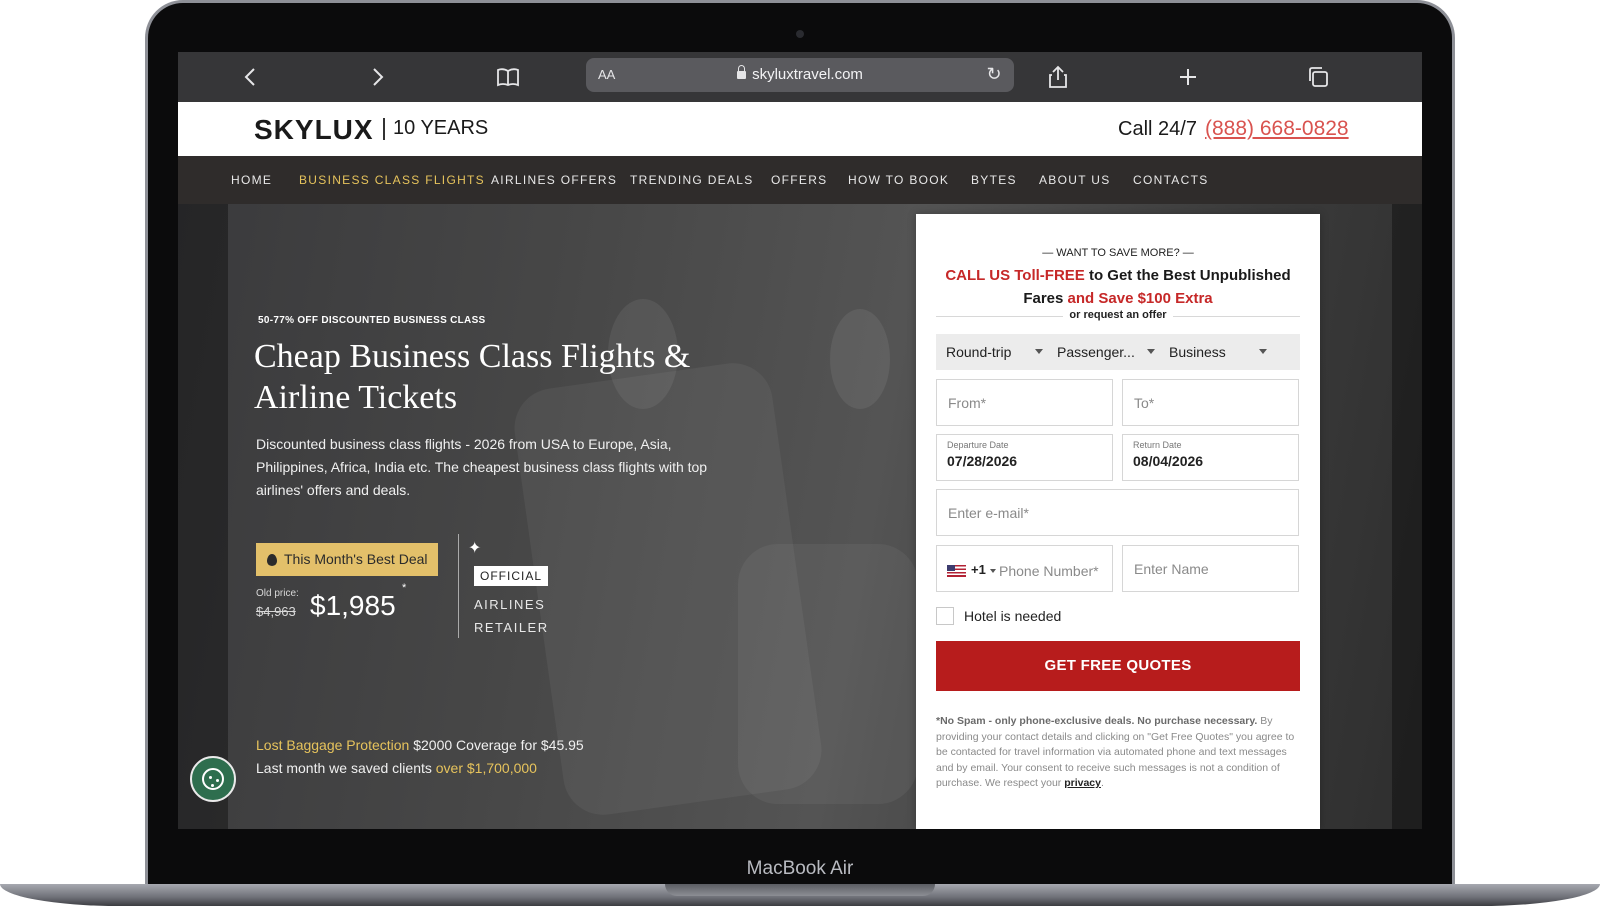  Describe the element at coordinates (508, 77) in the screenshot. I see `bookmarks-icon` at that location.